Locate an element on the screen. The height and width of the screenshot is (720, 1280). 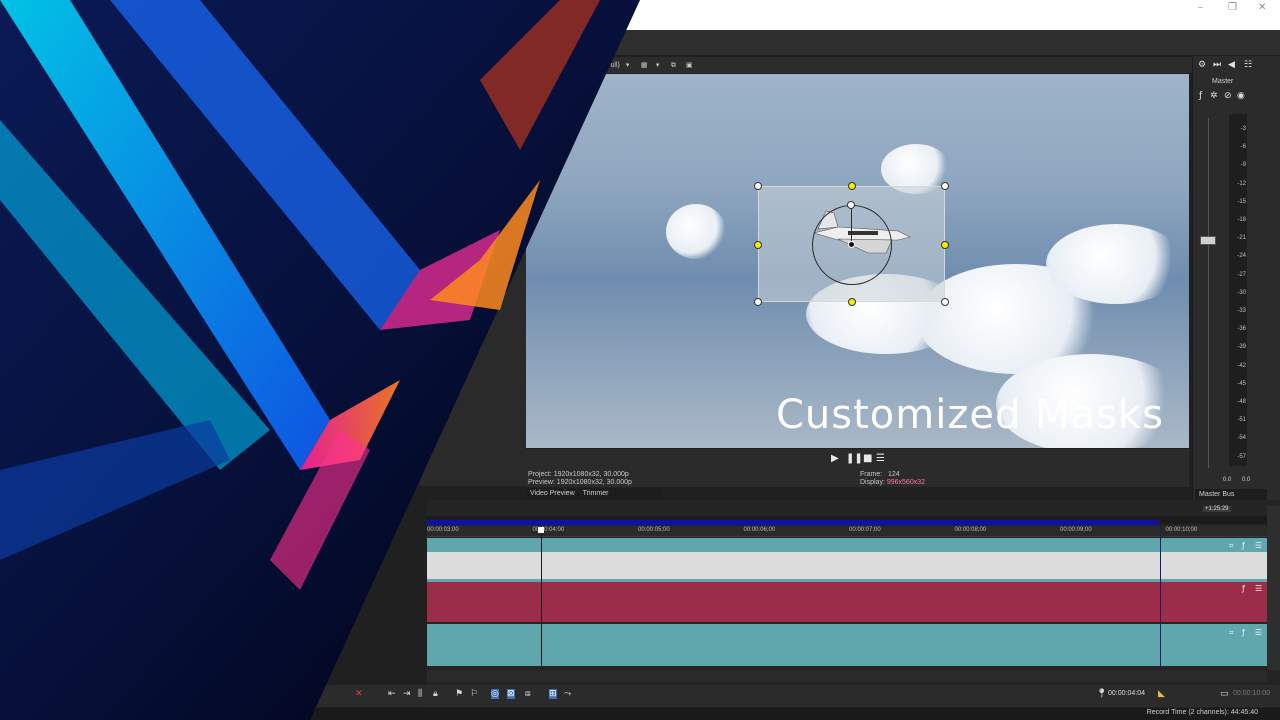
copy-snapshot-icon: ⧉ is located at coordinates (675, 65).